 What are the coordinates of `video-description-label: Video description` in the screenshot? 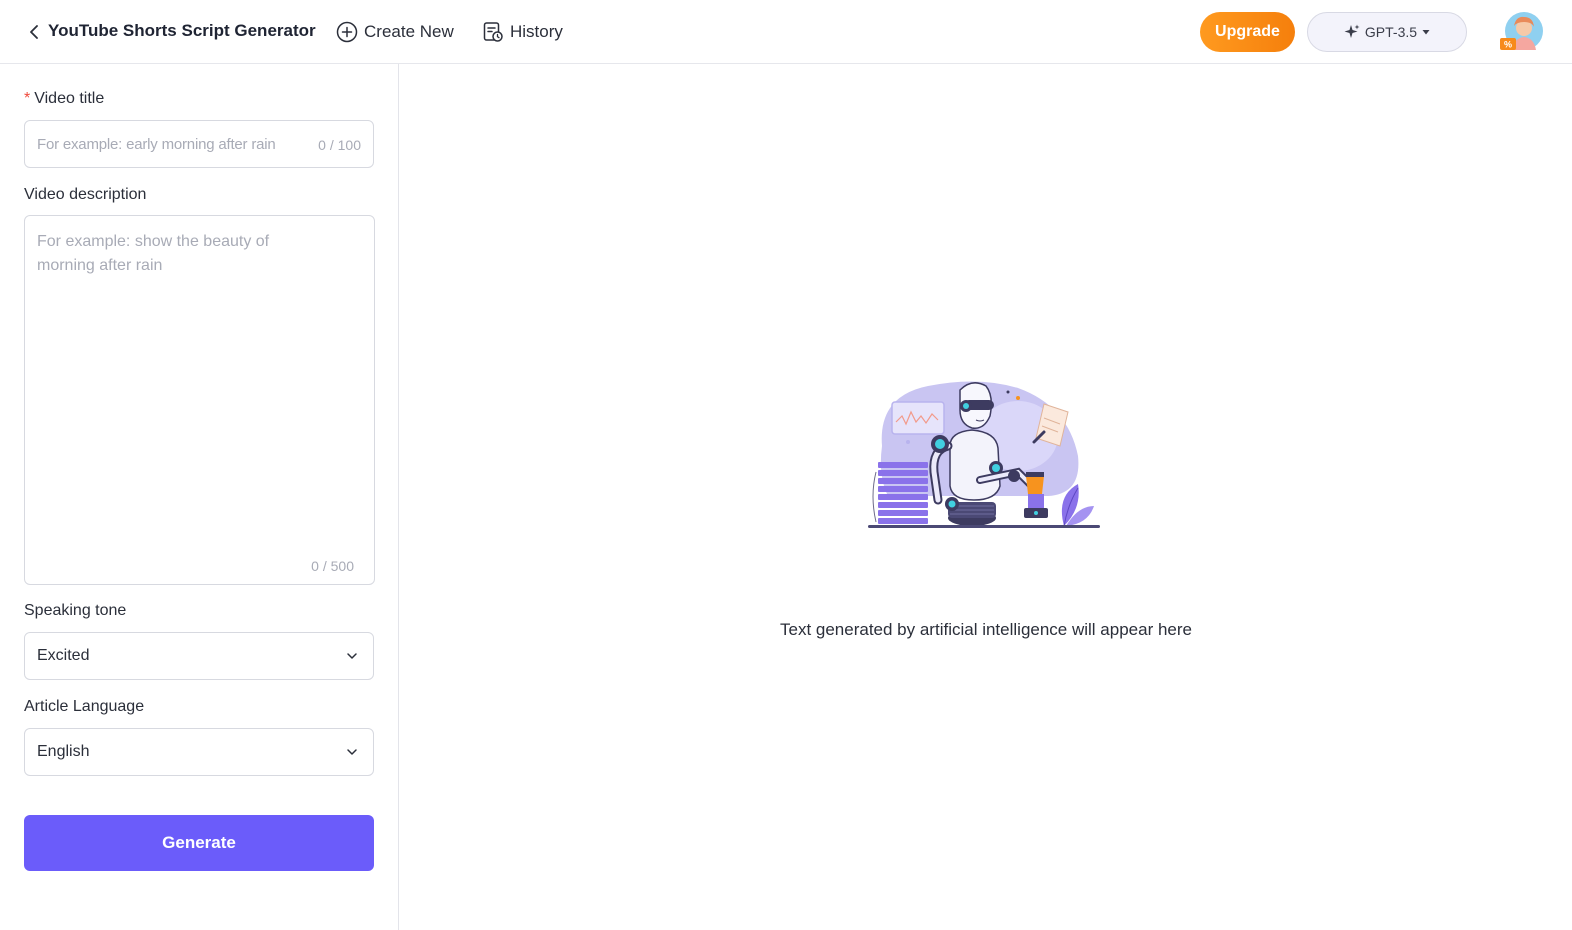 It's located at (85, 194).